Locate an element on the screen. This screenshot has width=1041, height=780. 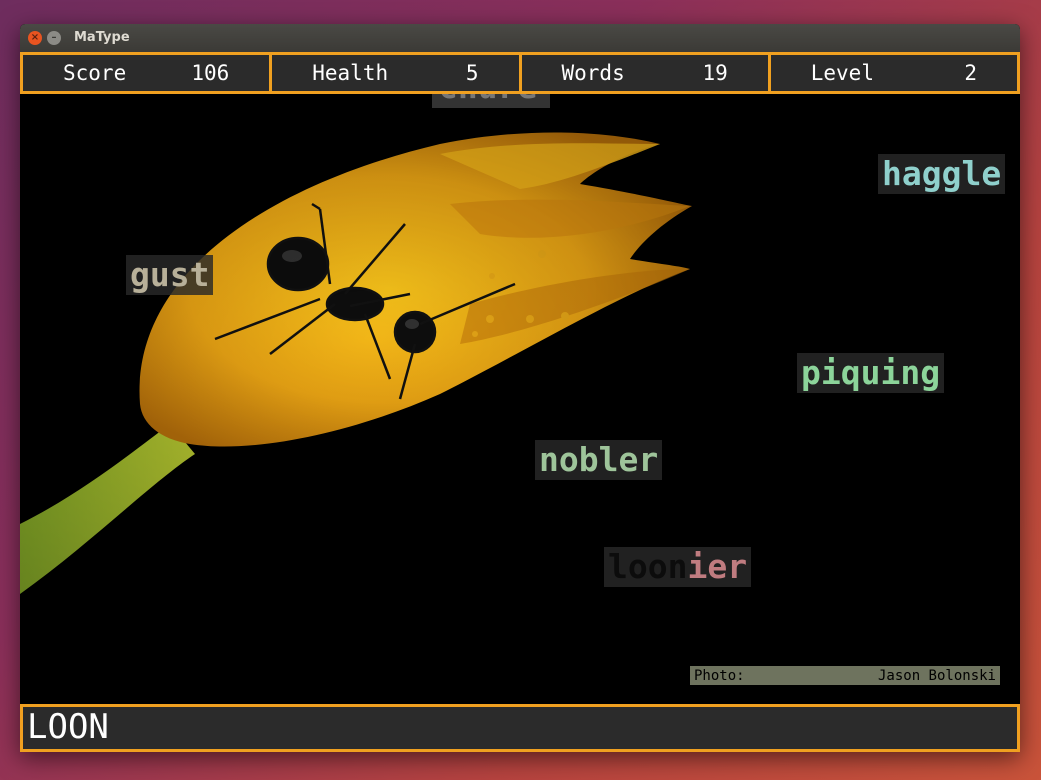
falling-word-haggle: haggle is located at coordinates (942, 174).